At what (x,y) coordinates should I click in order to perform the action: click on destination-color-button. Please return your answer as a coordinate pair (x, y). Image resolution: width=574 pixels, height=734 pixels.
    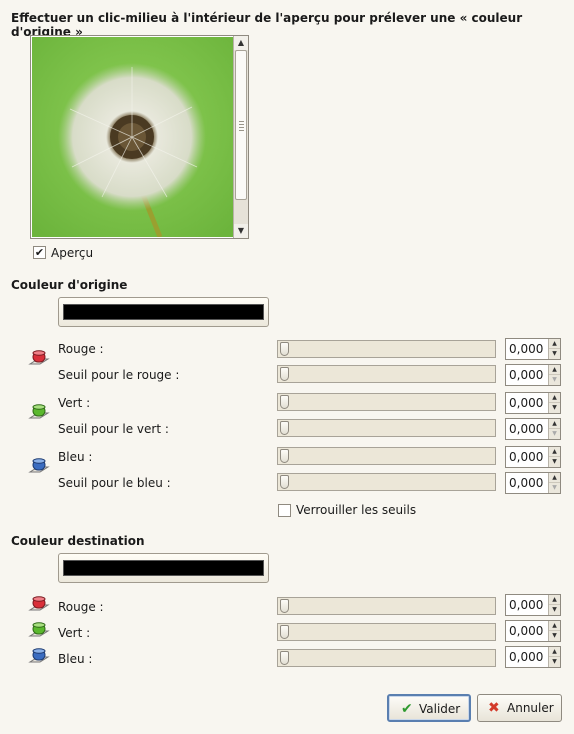
    Looking at the image, I should click on (163, 568).